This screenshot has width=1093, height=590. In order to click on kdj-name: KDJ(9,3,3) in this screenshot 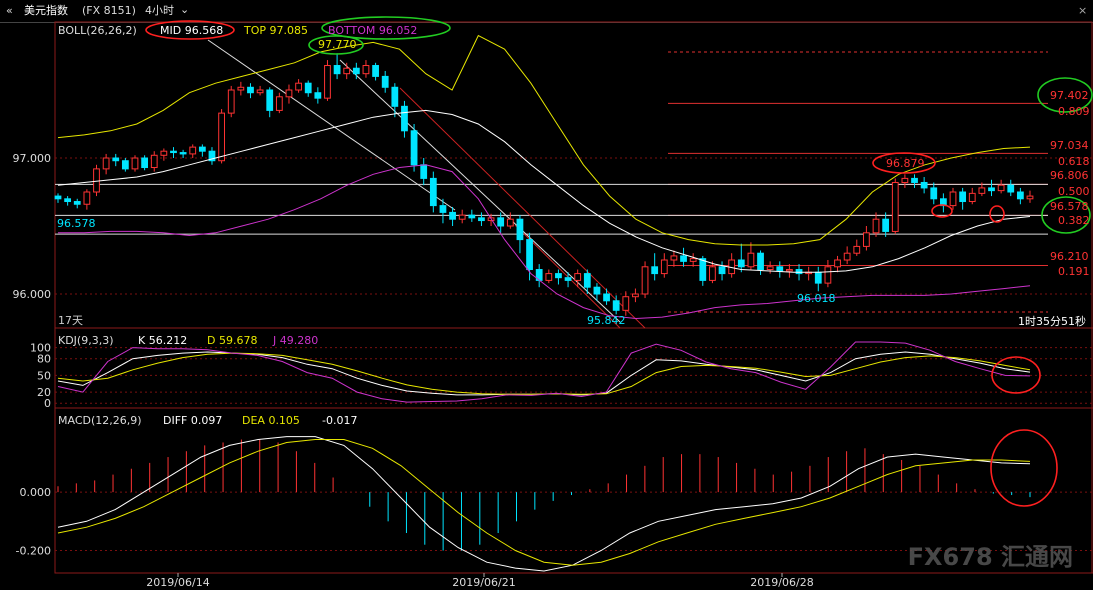, I will do `click(86, 340)`.